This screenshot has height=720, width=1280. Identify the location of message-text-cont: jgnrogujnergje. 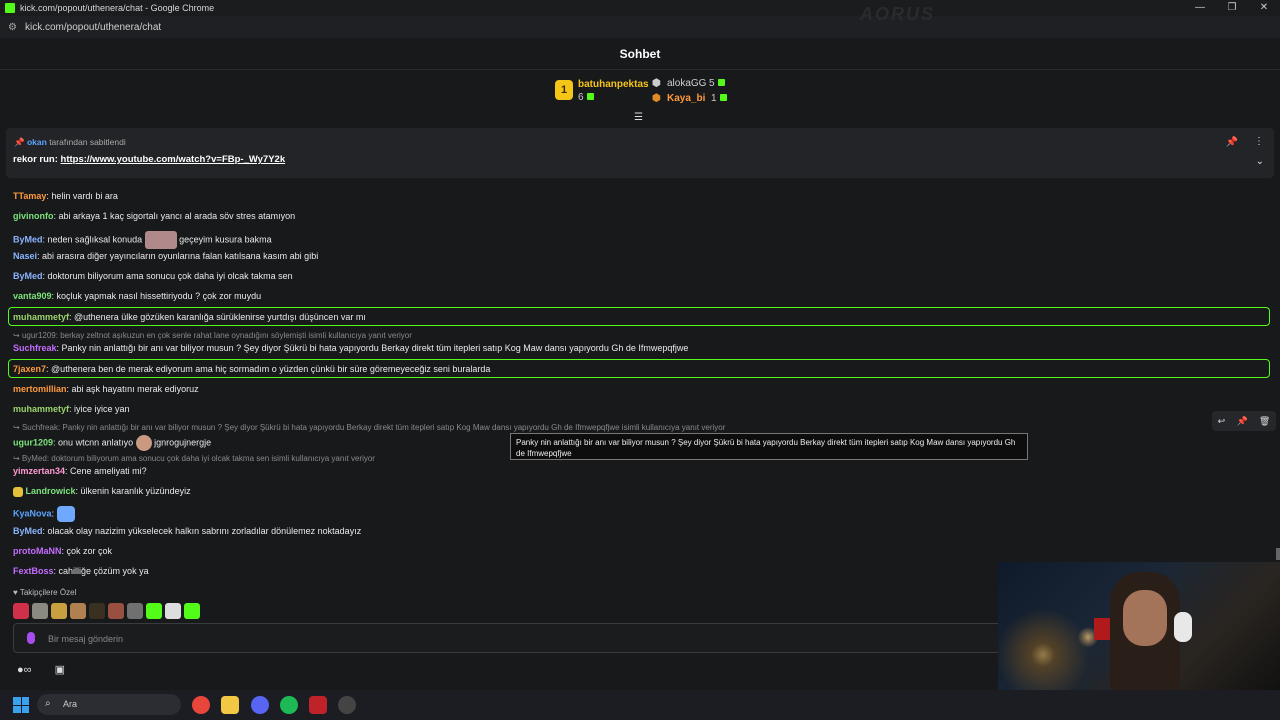
(183, 442).